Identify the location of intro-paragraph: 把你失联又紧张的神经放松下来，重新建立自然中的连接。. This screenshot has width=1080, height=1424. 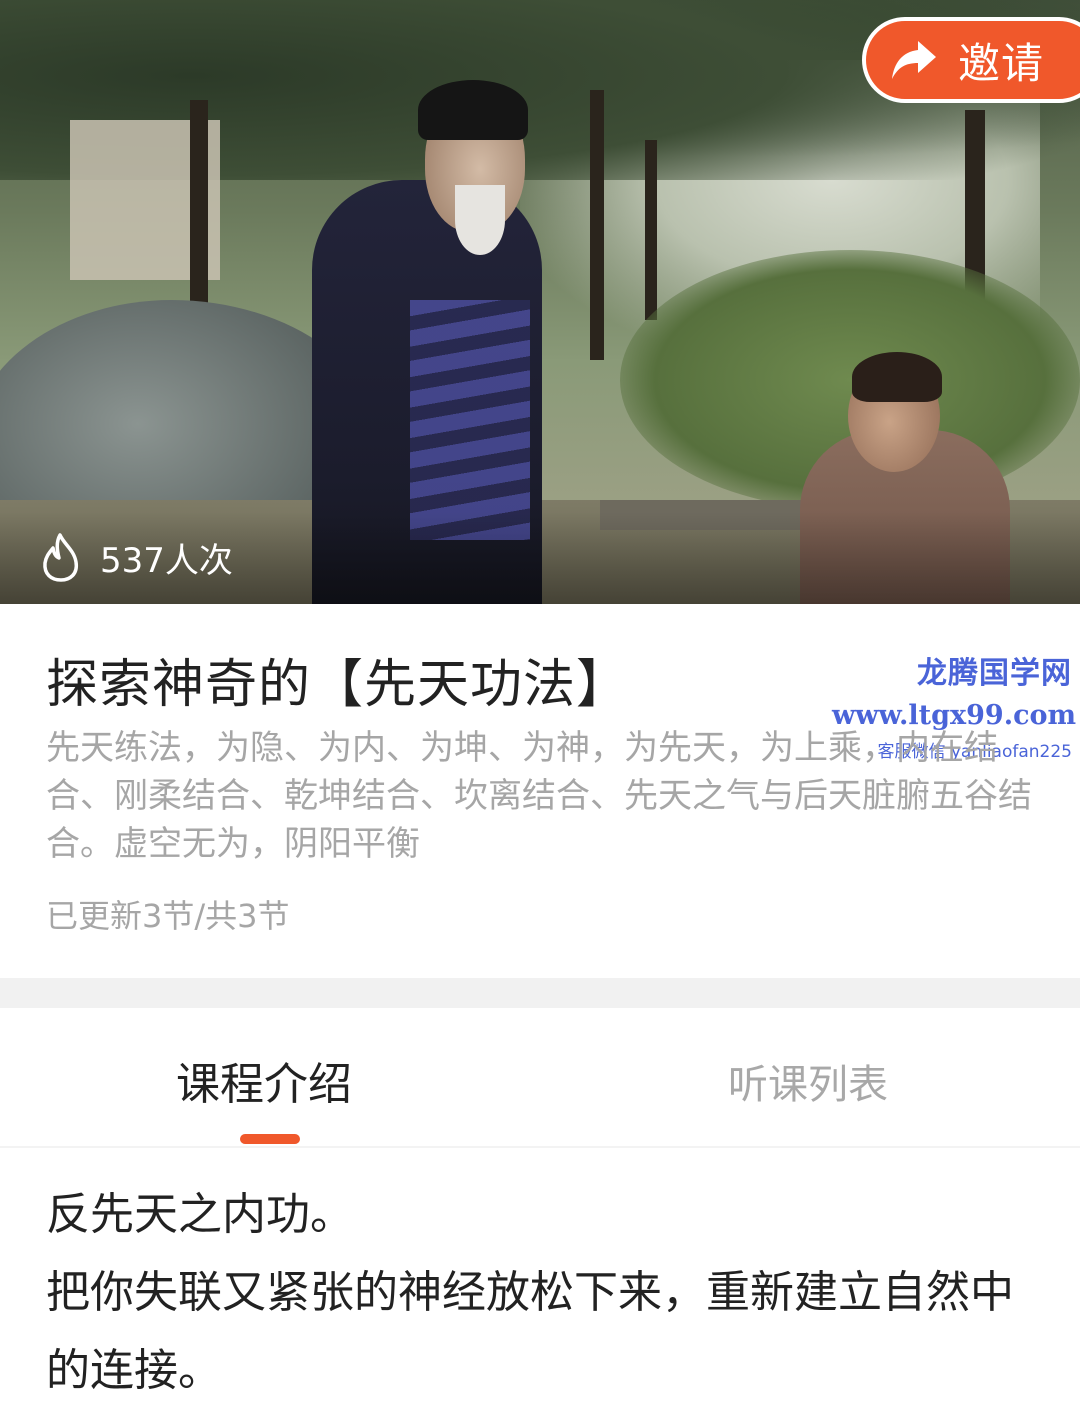
(530, 1331).